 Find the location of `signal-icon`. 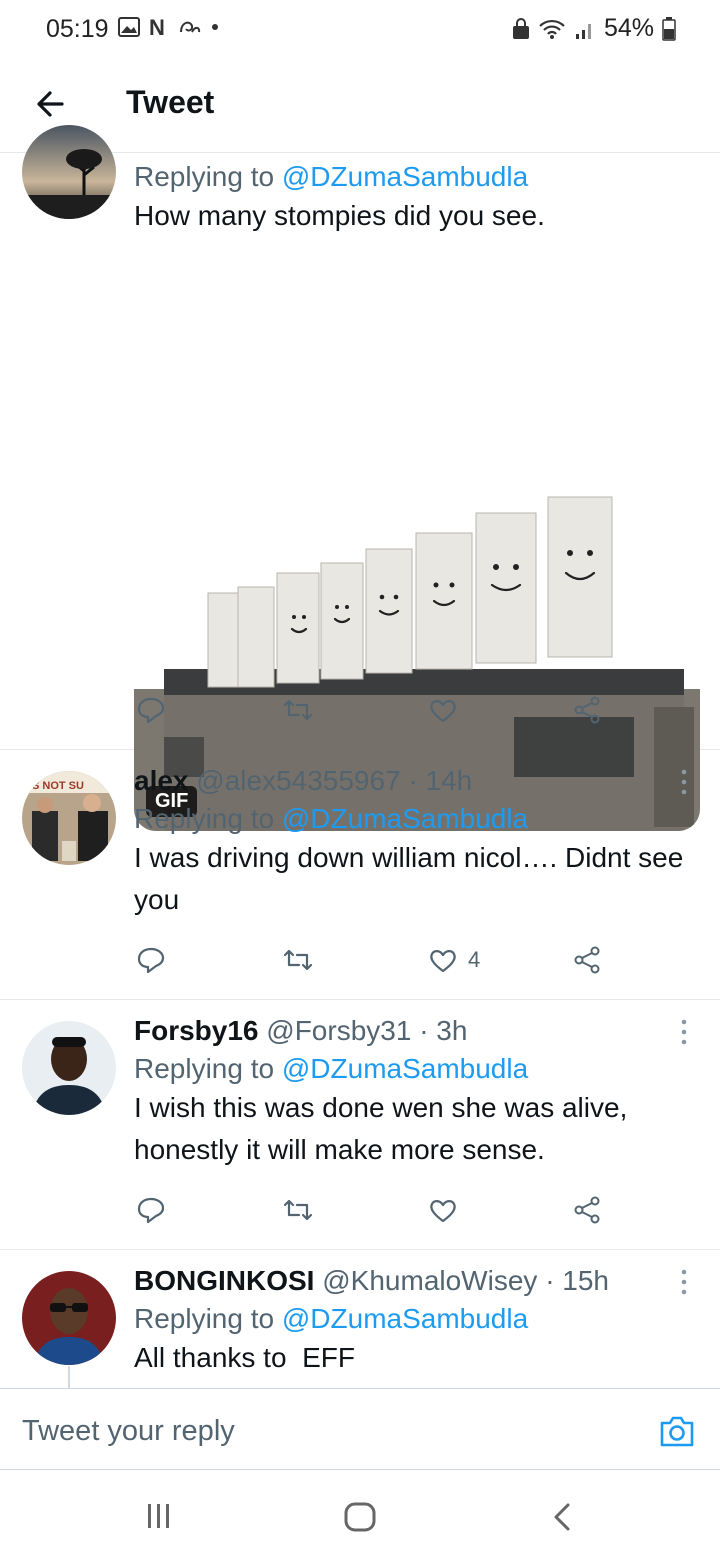

signal-icon is located at coordinates (583, 31).